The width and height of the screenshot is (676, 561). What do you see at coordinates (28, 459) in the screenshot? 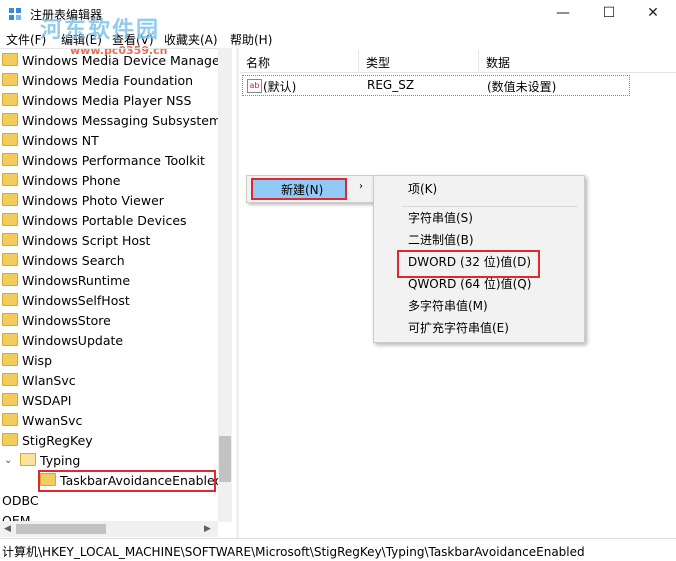
I see `folder-open-icon` at bounding box center [28, 459].